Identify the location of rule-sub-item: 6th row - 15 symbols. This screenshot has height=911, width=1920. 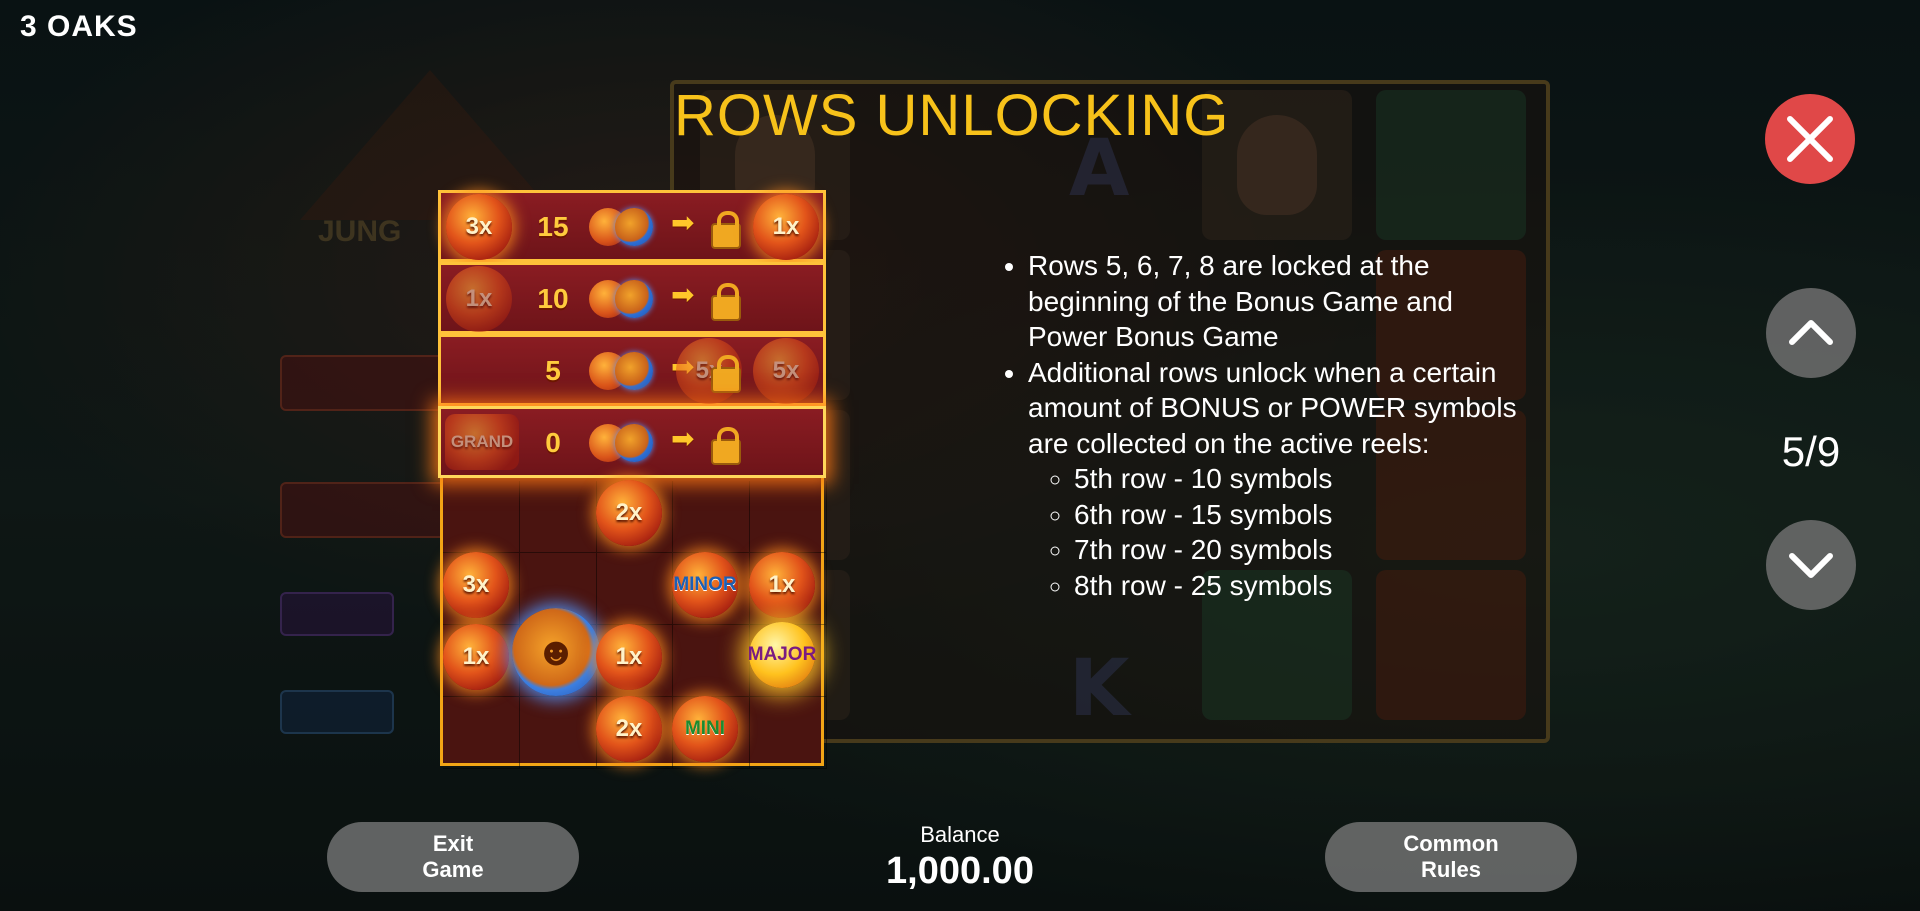
(1302, 515).